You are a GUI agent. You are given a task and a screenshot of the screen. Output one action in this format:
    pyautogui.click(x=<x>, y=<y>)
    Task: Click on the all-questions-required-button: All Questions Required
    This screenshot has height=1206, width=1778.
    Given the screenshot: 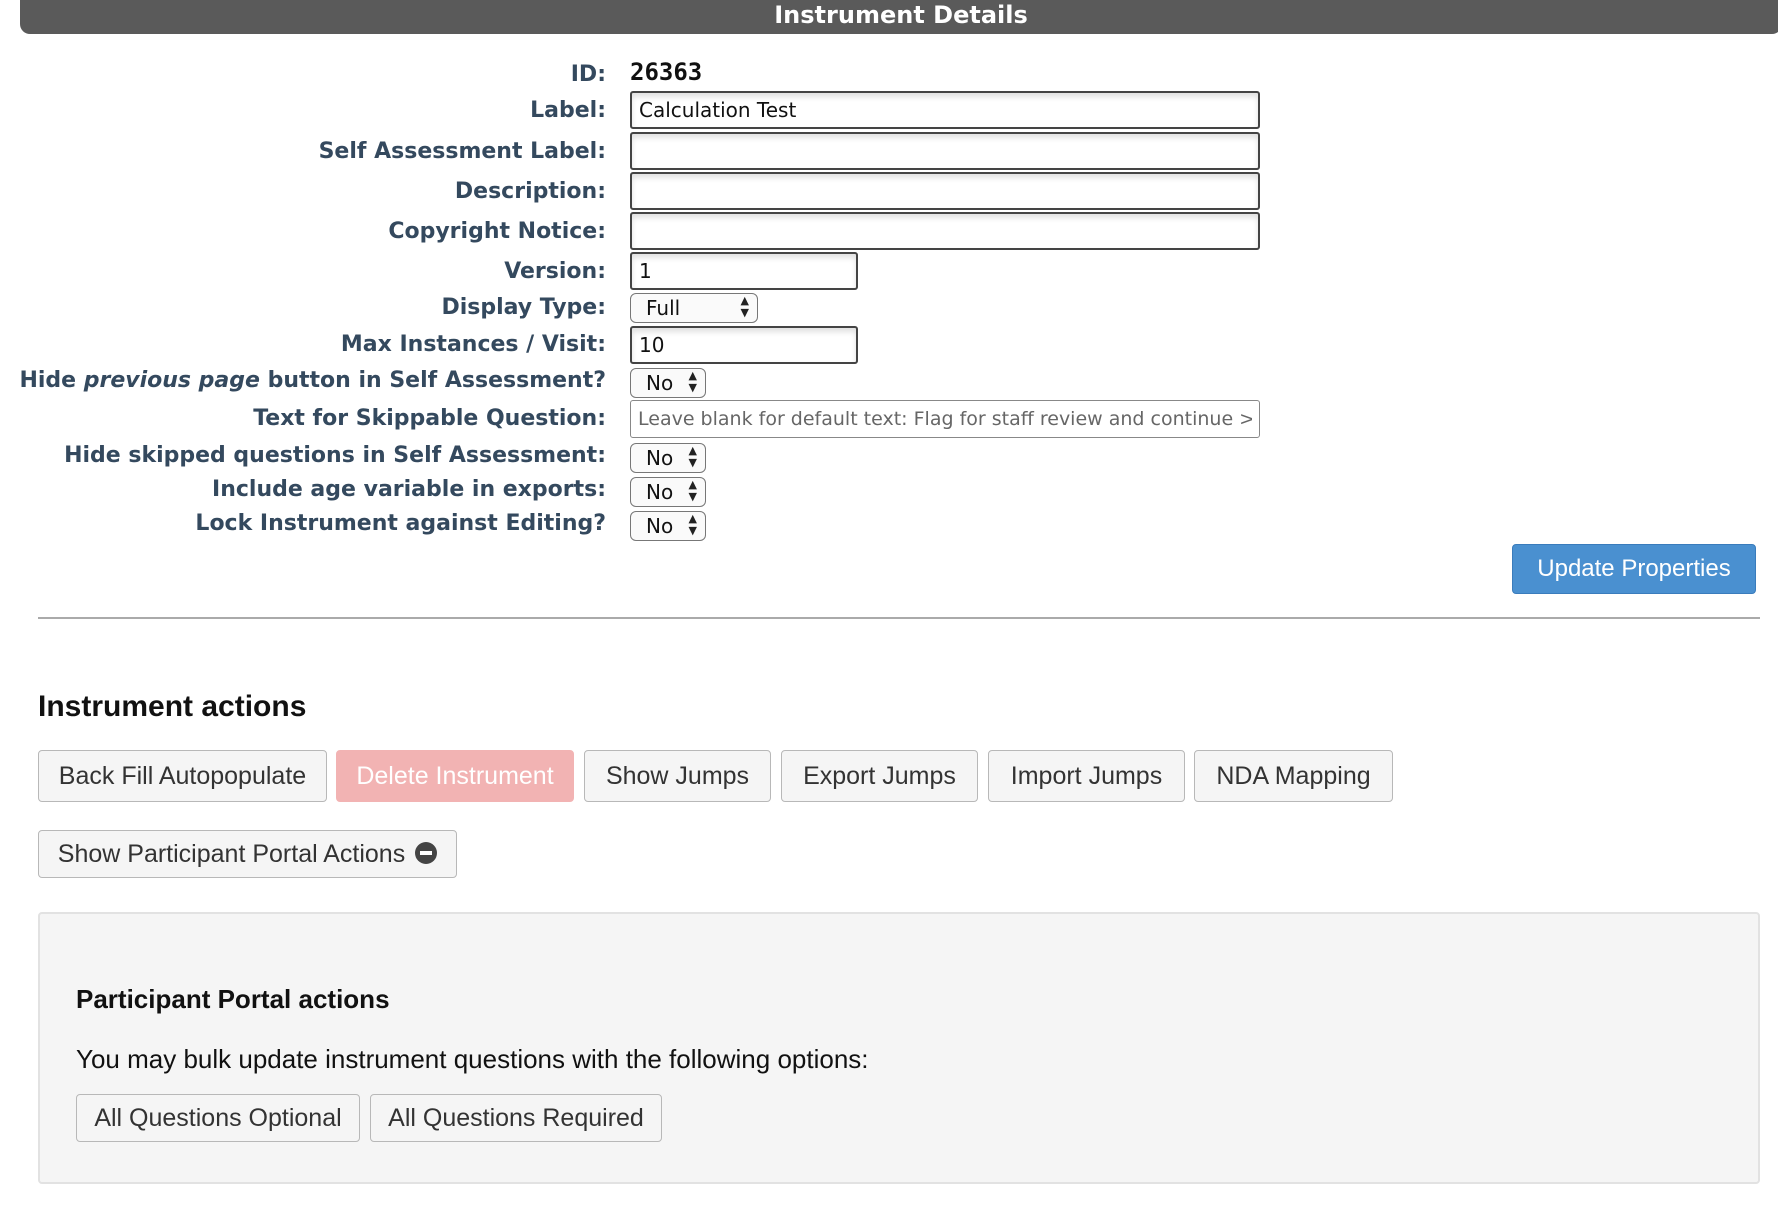 What is the action you would take?
    pyautogui.click(x=516, y=1118)
    